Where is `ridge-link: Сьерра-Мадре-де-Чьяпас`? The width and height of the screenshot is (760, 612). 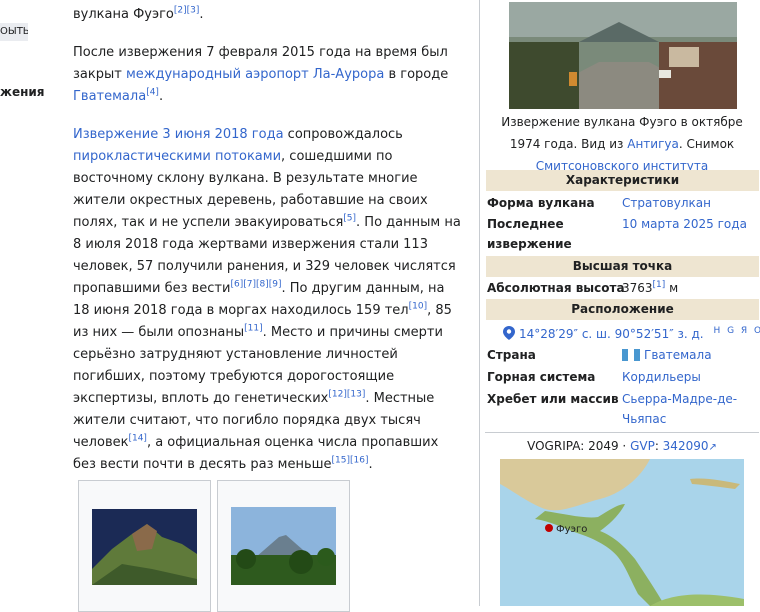
ridge-link: Сьерра-Мадре-де-Чьяпас is located at coordinates (687, 409).